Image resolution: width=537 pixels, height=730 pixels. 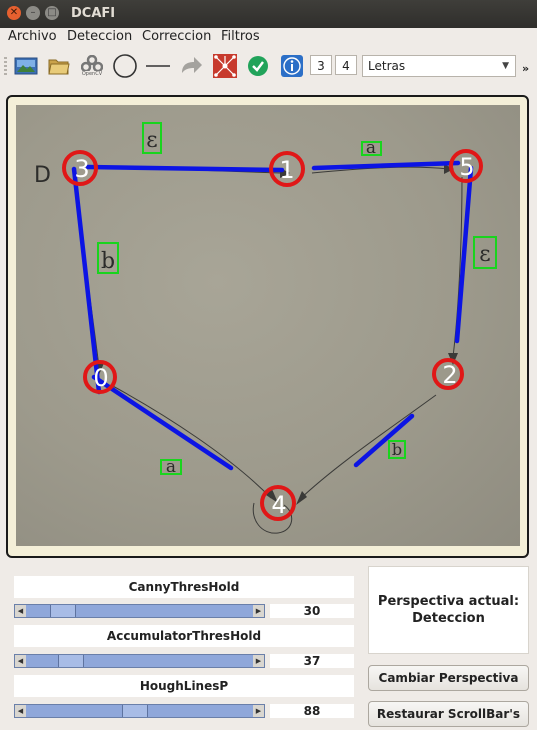 What do you see at coordinates (448, 601) in the screenshot?
I see `perspective-title: Perspectiva actual:` at bounding box center [448, 601].